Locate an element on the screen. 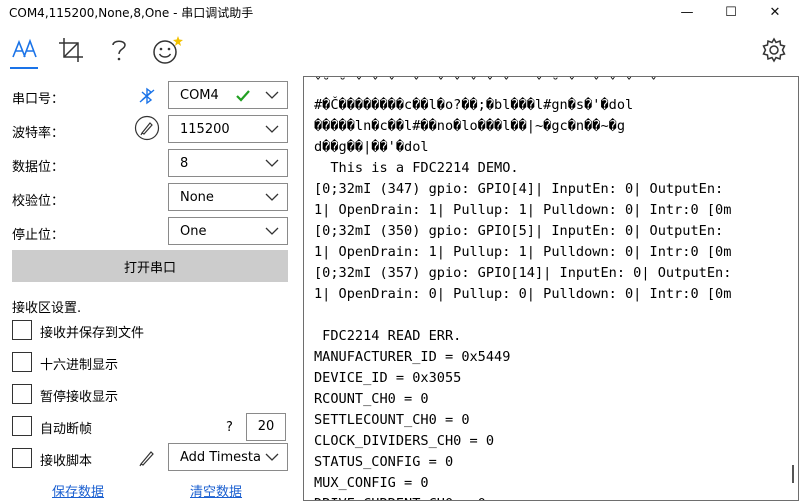 This screenshot has height=501, width=799. receive-line: SETTLECOUNT_CH0 = 0 is located at coordinates (392, 420).